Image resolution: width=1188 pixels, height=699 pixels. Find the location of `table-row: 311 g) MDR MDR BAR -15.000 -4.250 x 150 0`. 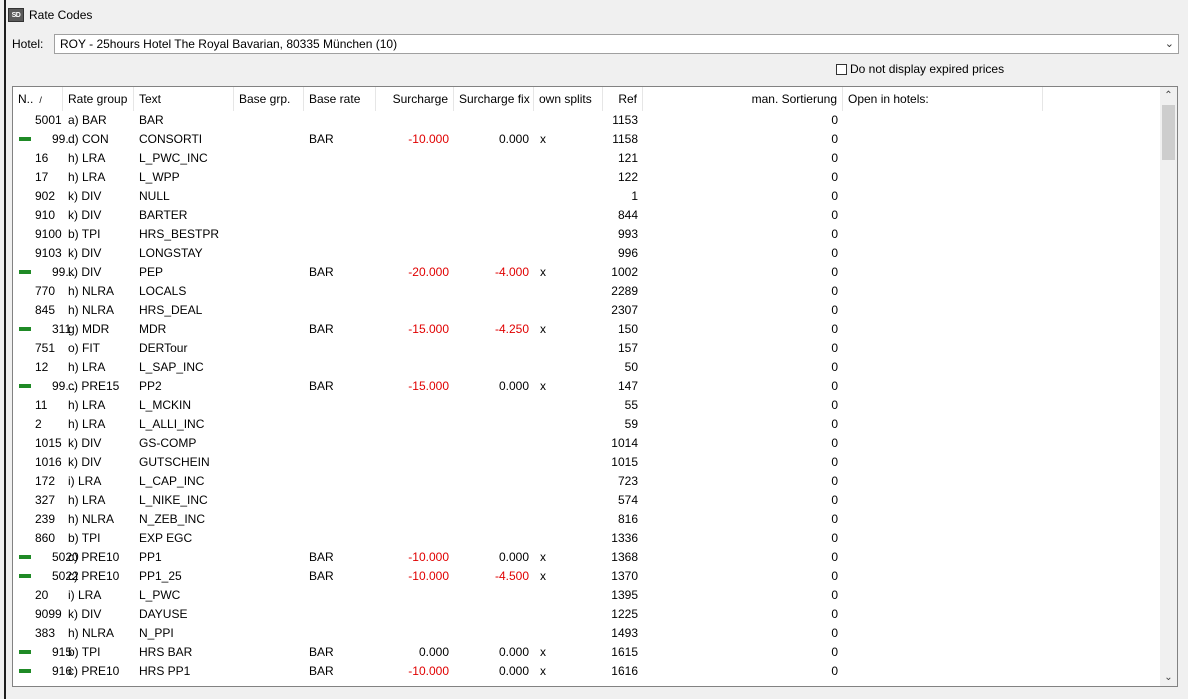

table-row: 311 g) MDR MDR BAR -15.000 -4.250 x 150 0 is located at coordinates (587, 329).